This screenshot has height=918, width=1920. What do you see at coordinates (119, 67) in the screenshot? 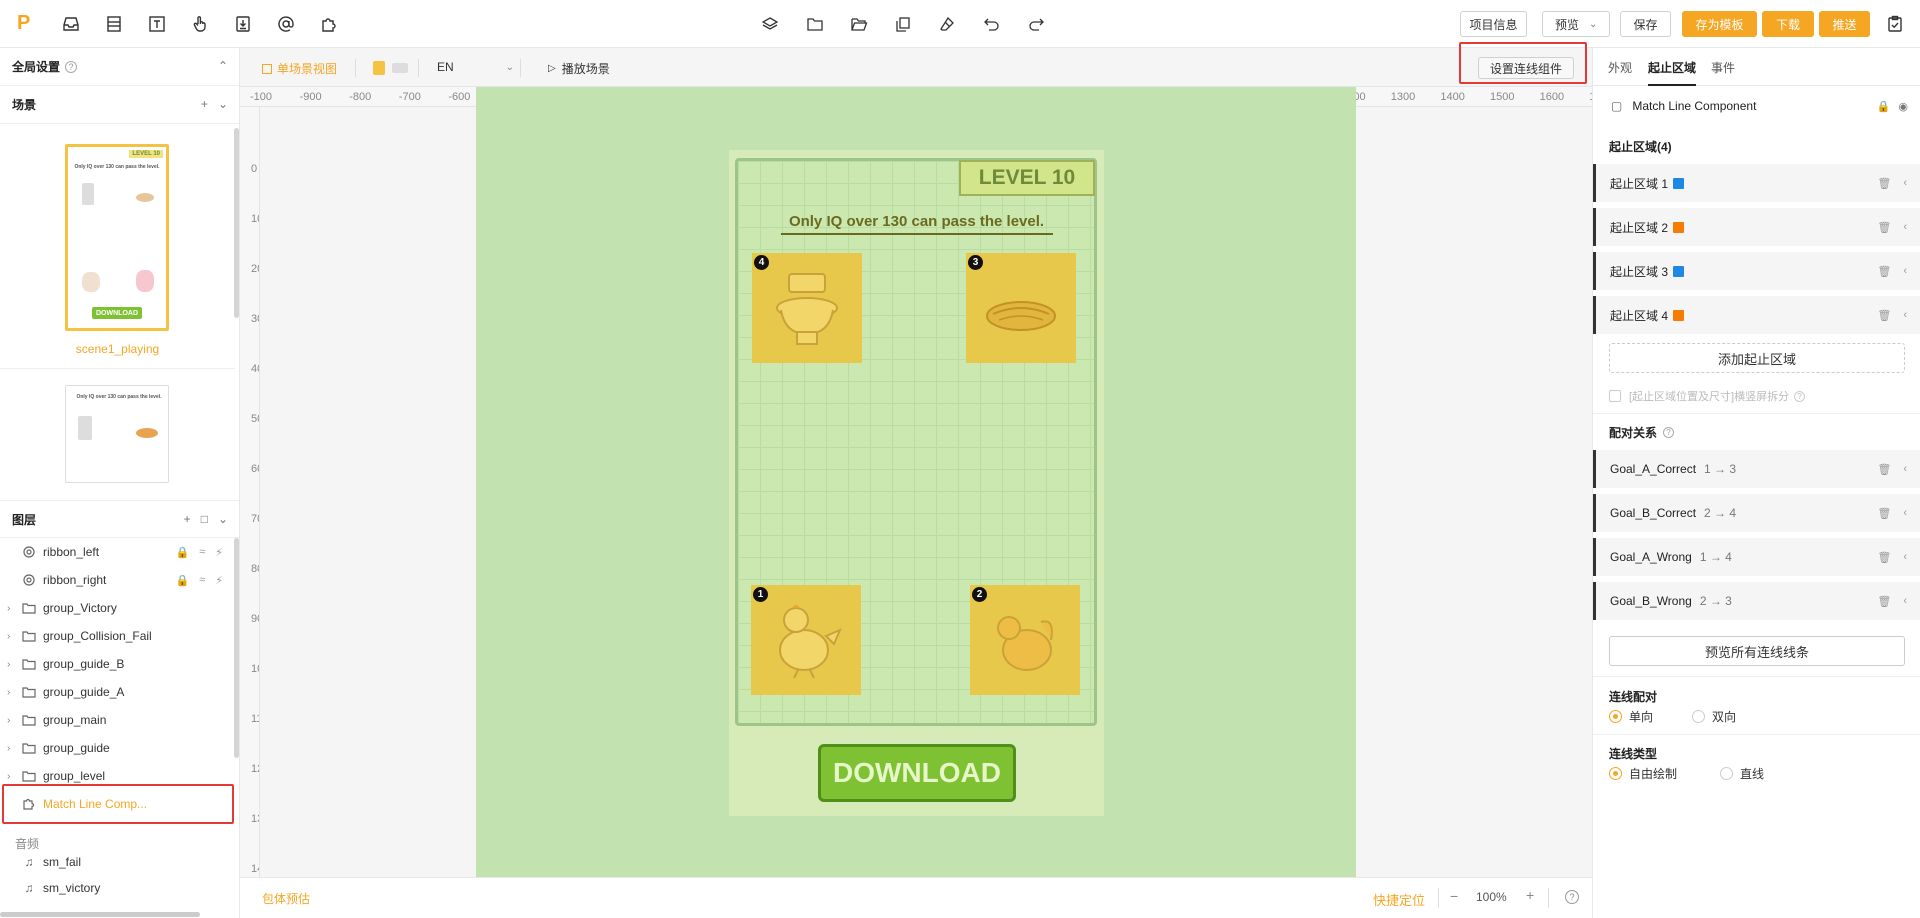
I see `global-settings-header: 全局设置 ? ⌃` at bounding box center [119, 67].